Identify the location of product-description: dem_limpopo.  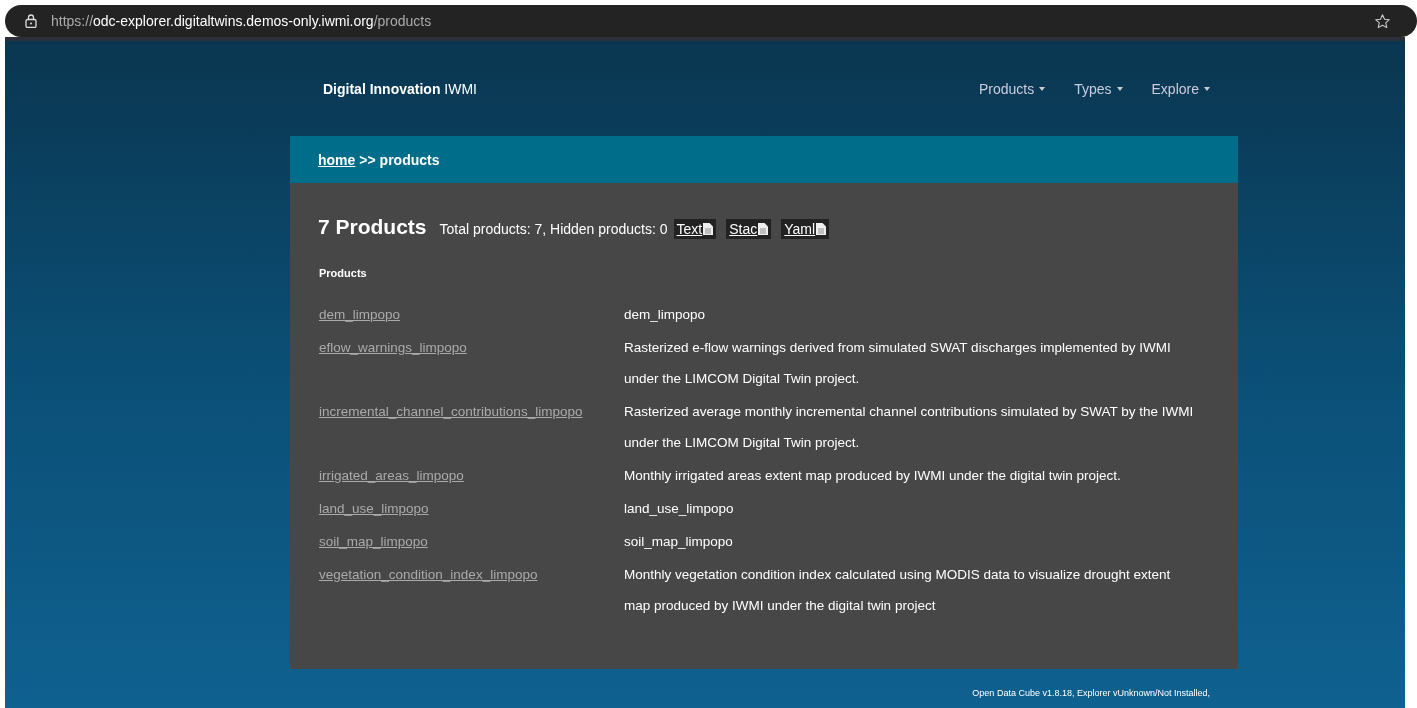
(665, 315).